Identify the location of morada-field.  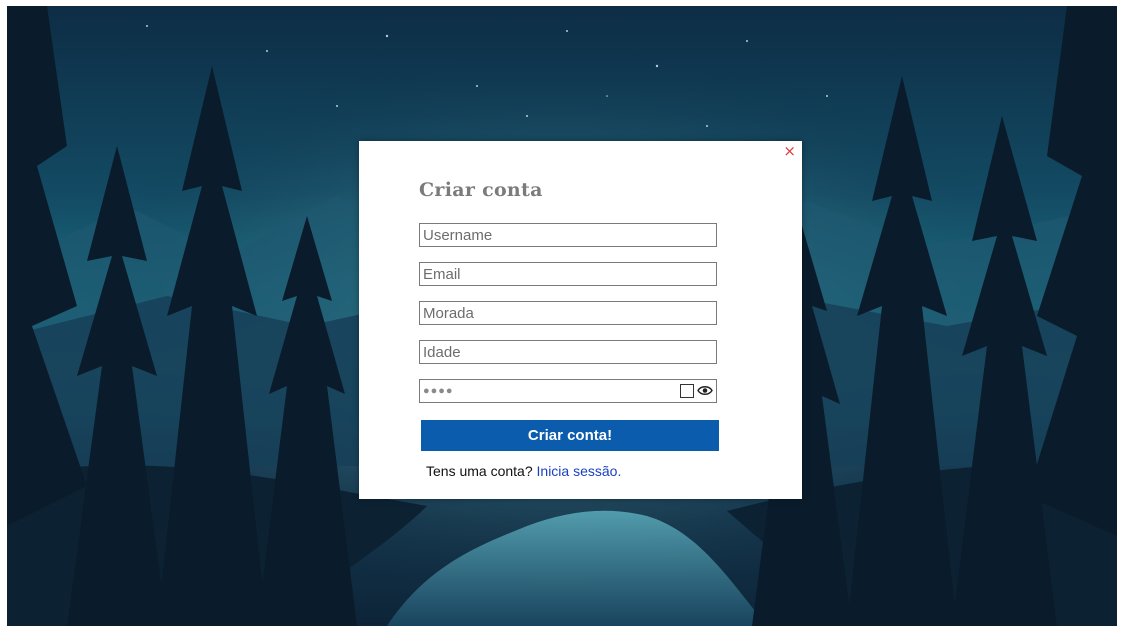
(568, 313).